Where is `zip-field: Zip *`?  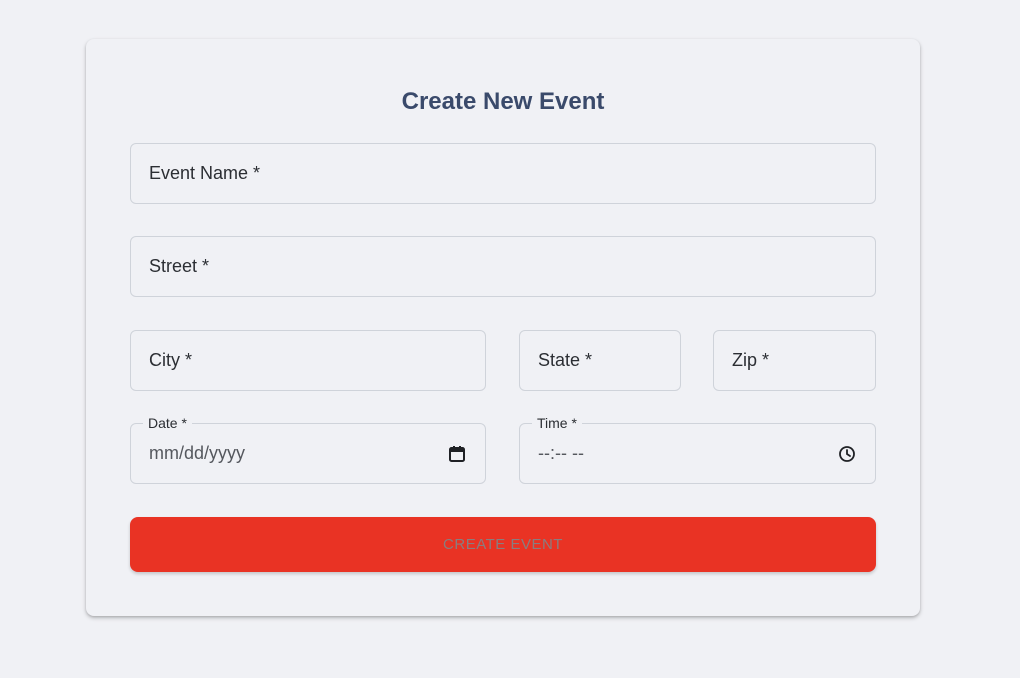
zip-field: Zip * is located at coordinates (794, 360).